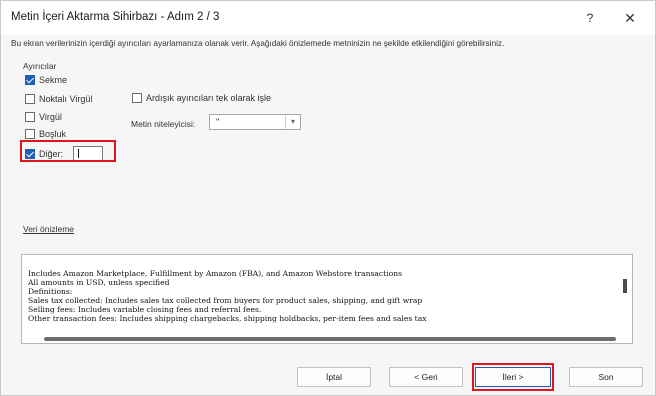  I want to click on back-button: < Geri, so click(426, 377).